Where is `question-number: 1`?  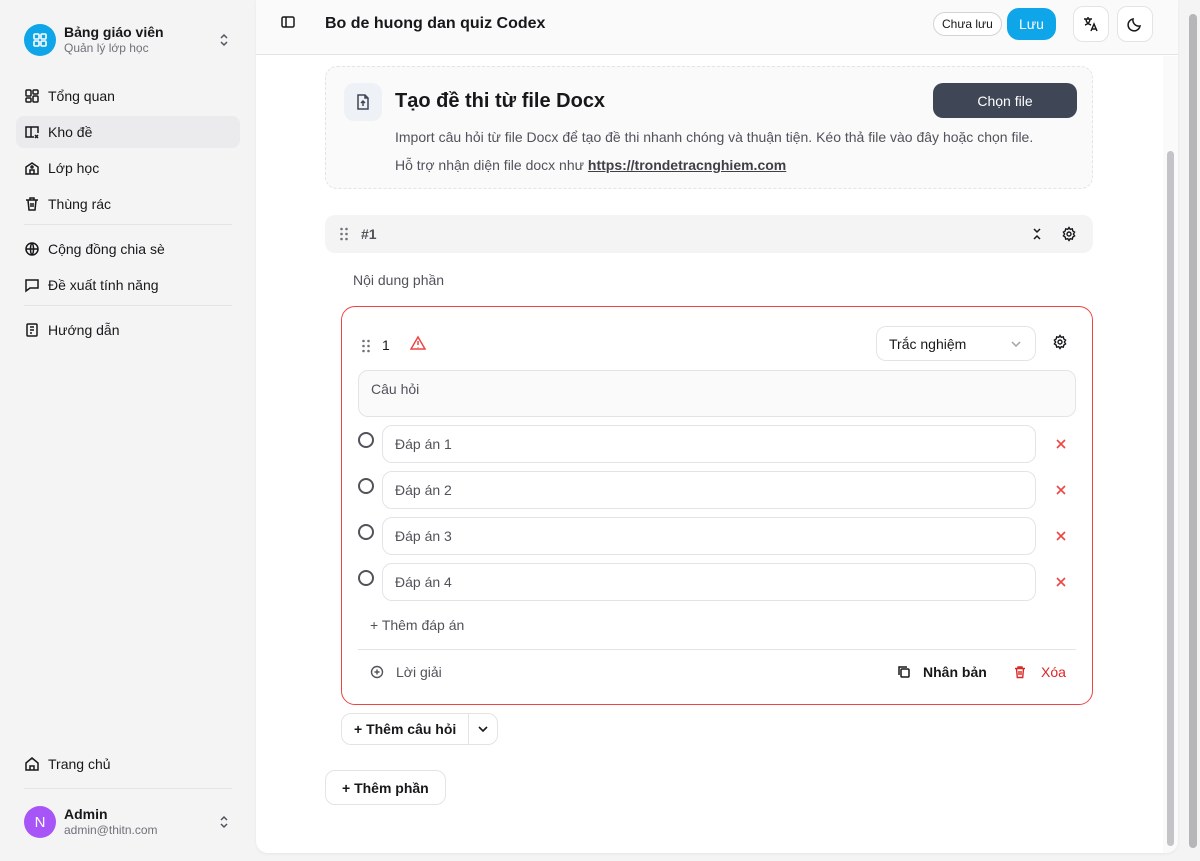
question-number: 1 is located at coordinates (386, 345).